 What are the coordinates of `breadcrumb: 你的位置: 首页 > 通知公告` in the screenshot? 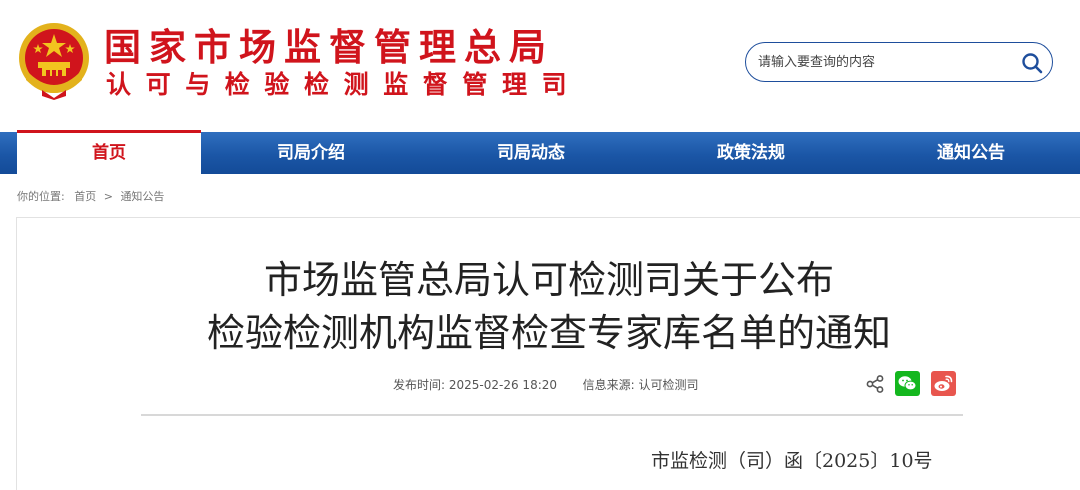 It's located at (90, 196).